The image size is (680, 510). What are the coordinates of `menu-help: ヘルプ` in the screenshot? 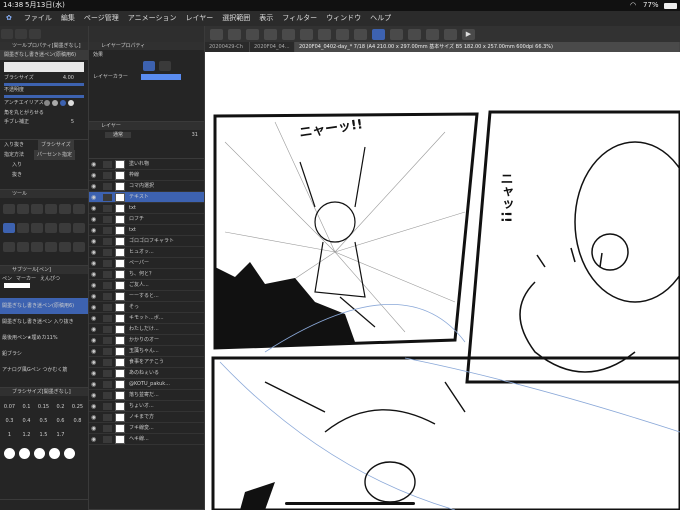 It's located at (380, 18).